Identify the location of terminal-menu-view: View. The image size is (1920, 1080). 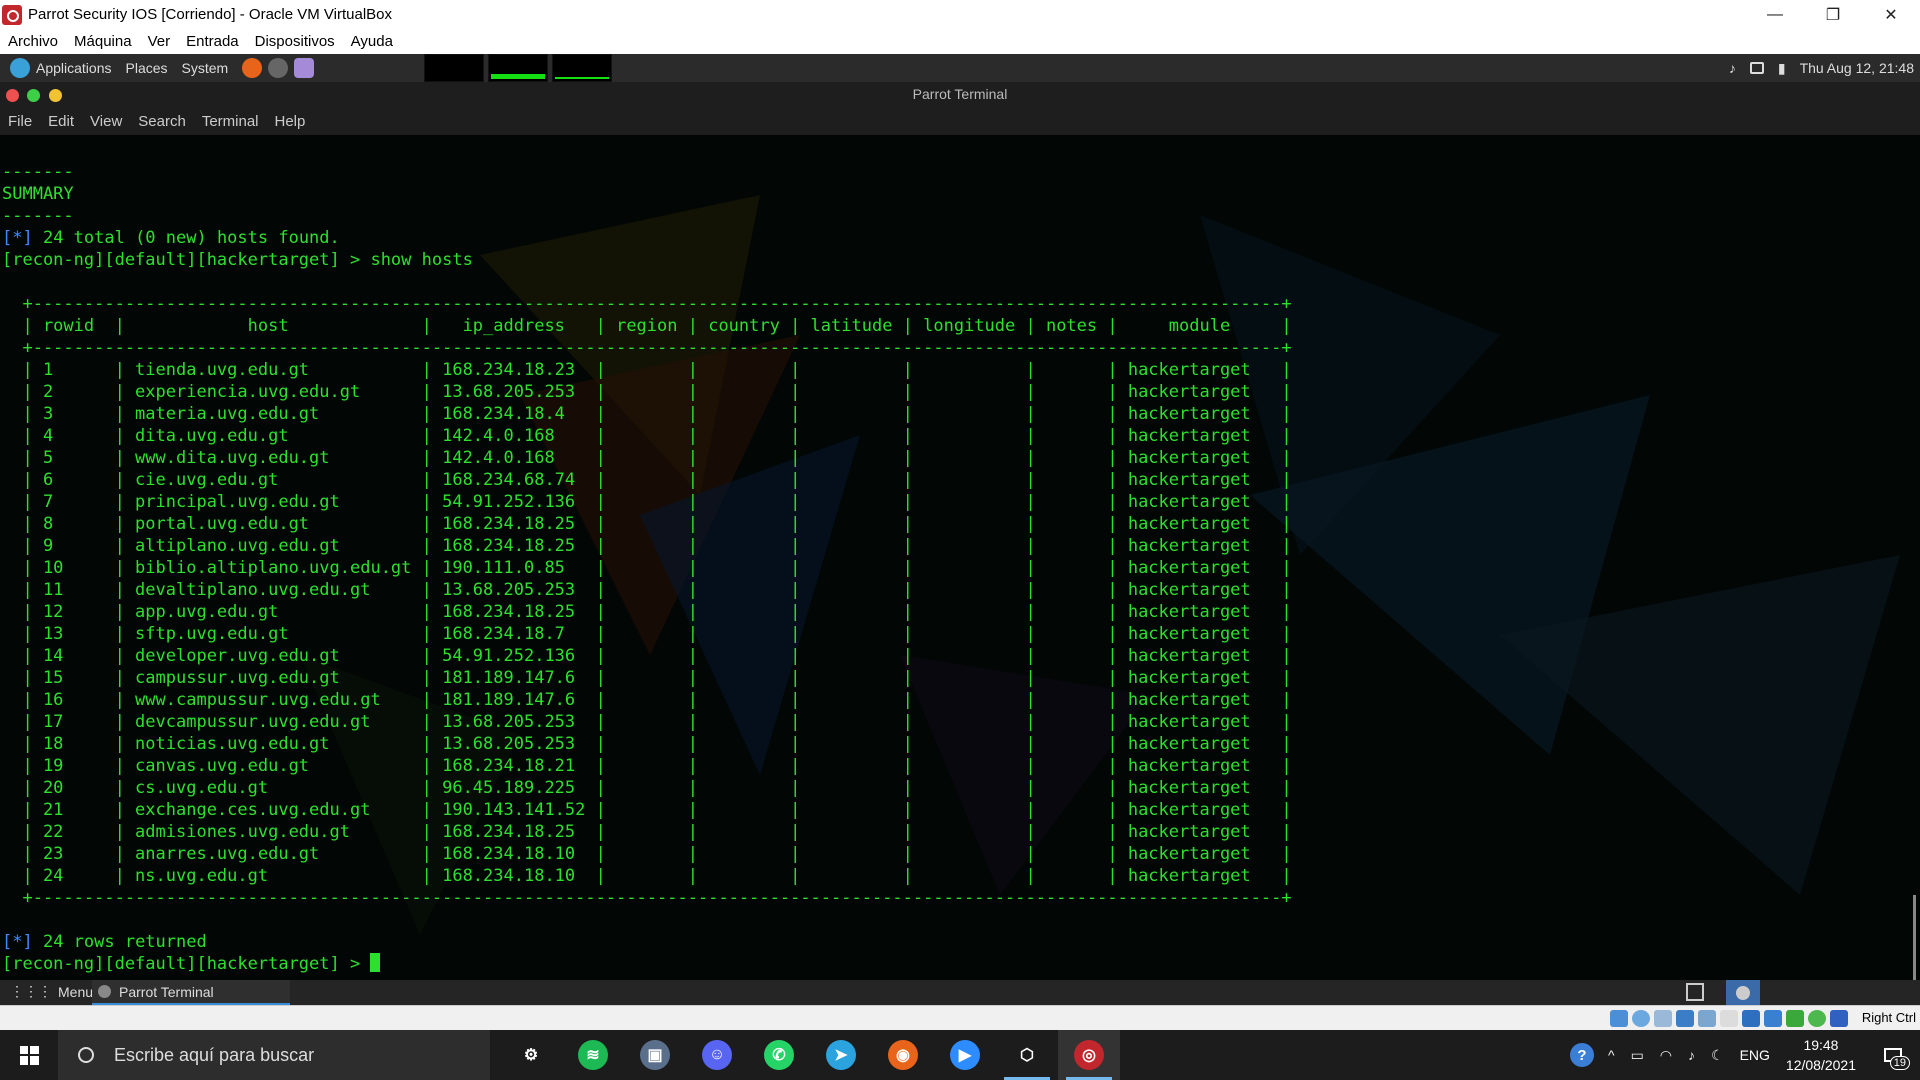
(106, 121).